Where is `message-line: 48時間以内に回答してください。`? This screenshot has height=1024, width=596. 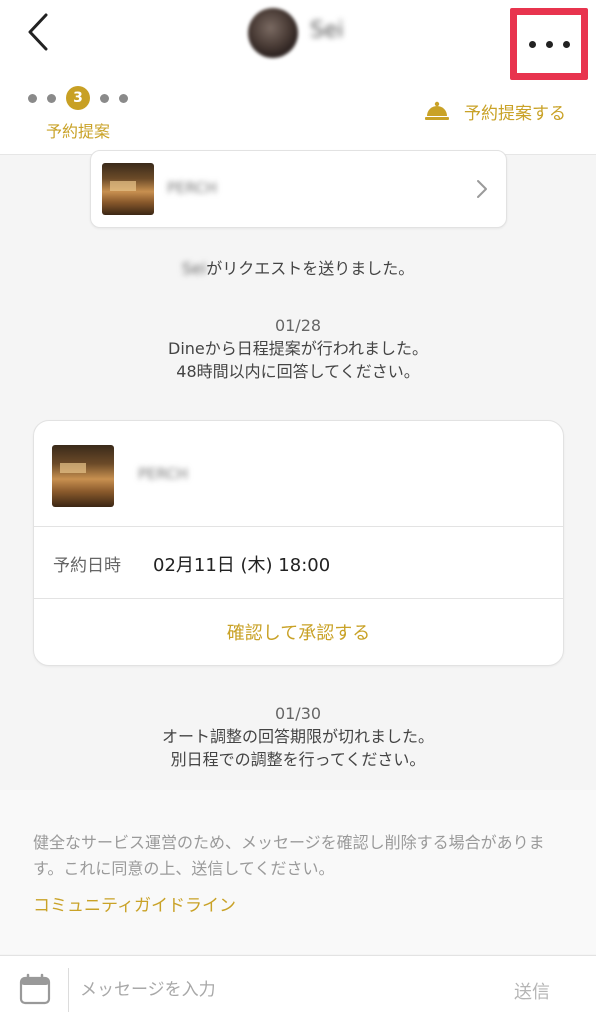
message-line: 48時間以内に回答してください。 is located at coordinates (298, 371).